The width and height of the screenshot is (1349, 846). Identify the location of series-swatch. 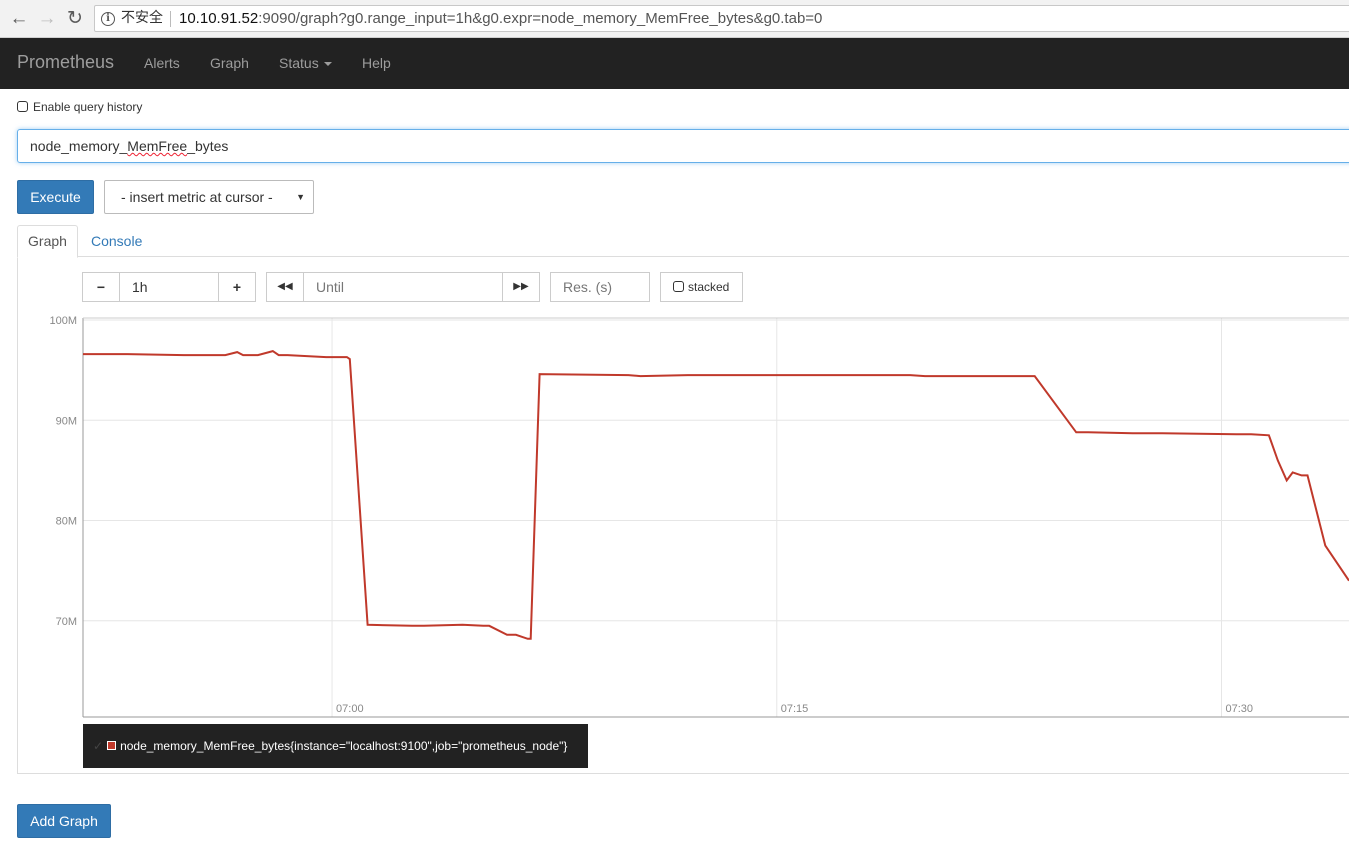
(112, 745).